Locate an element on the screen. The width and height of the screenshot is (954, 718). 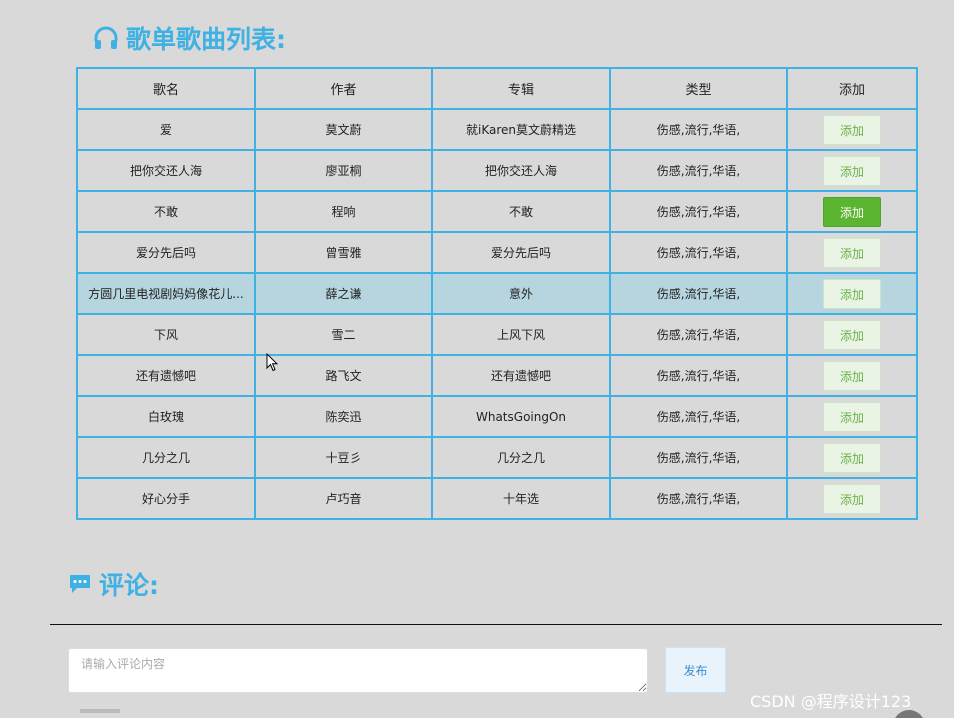
publish-button: 发布 is located at coordinates (695, 670).